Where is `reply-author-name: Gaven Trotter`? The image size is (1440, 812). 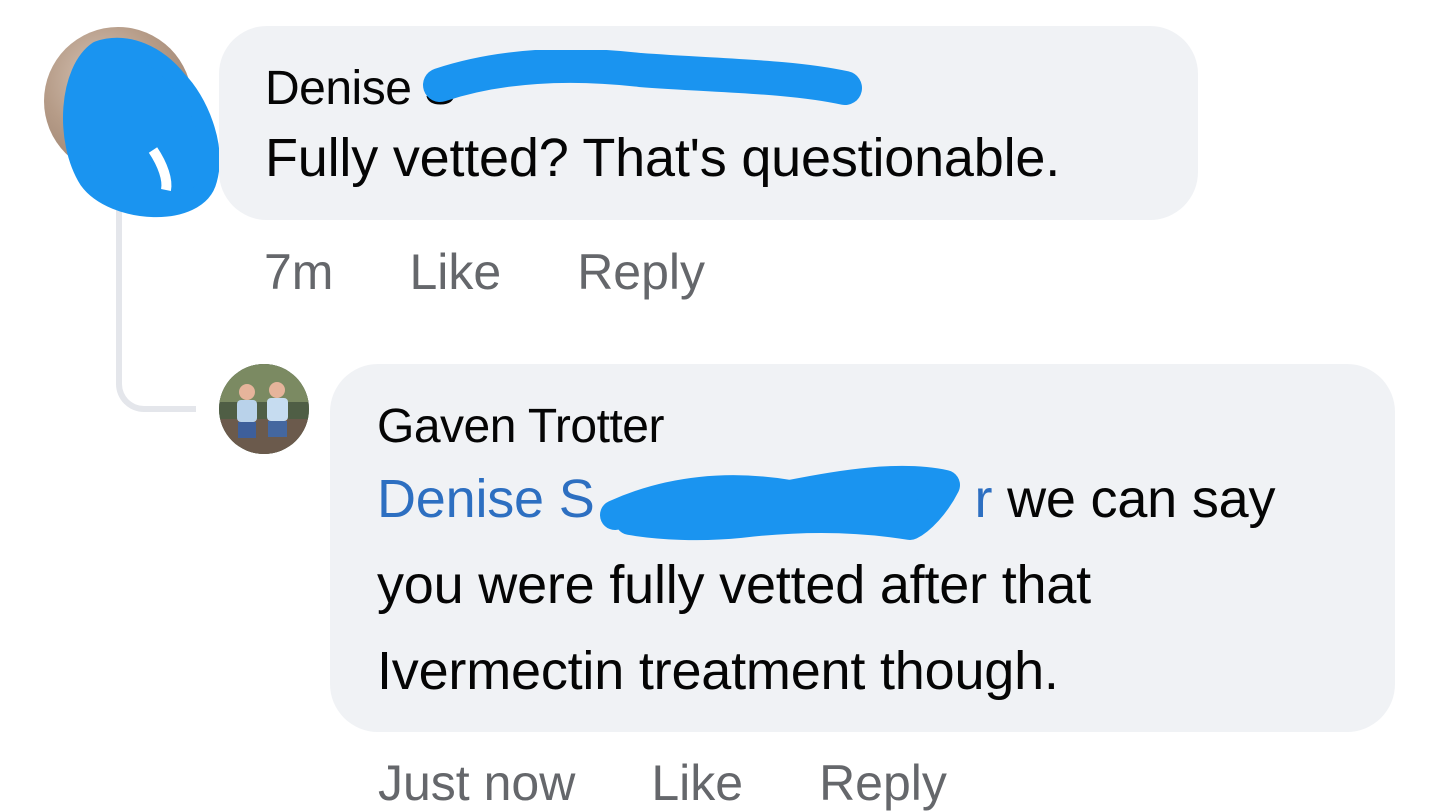
reply-author-name: Gaven Trotter is located at coordinates (862, 427).